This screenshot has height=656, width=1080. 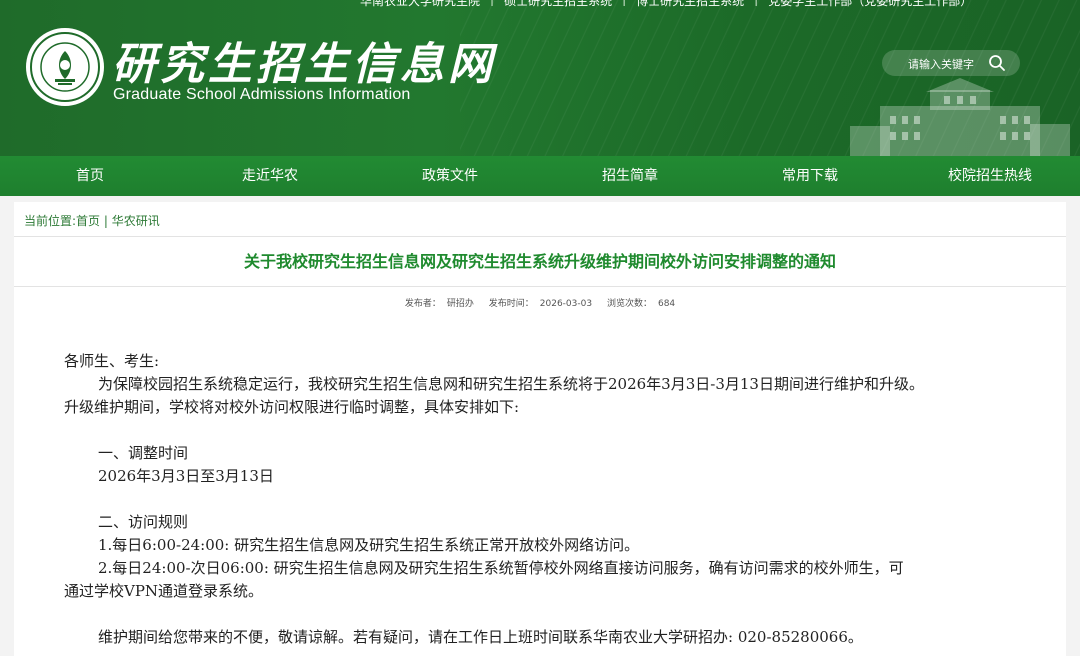 I want to click on nav-downloads: 常用下载, so click(x=810, y=176).